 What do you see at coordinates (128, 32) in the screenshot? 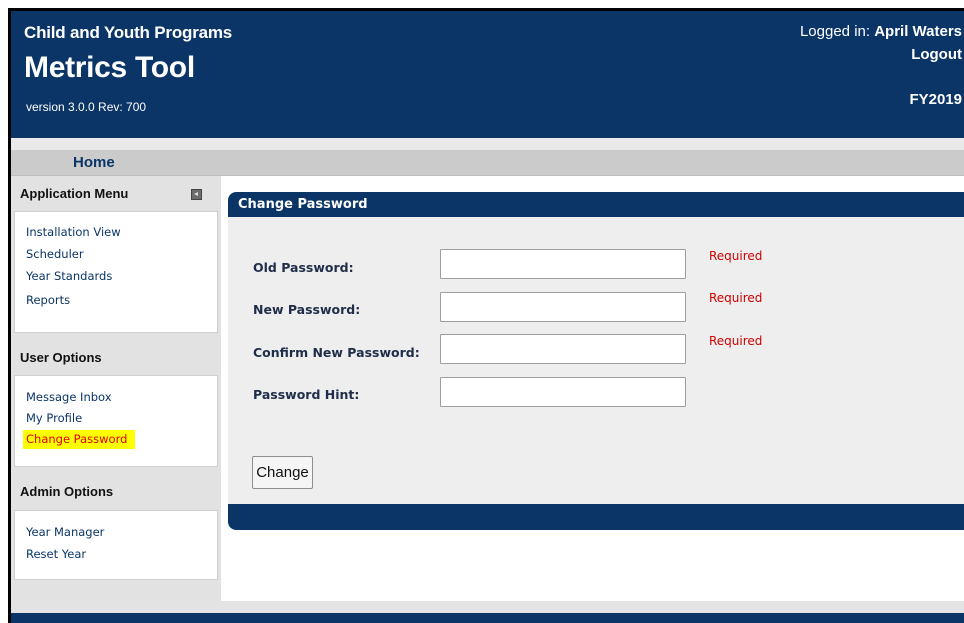
I see `org-name: Child and Youth Programs` at bounding box center [128, 32].